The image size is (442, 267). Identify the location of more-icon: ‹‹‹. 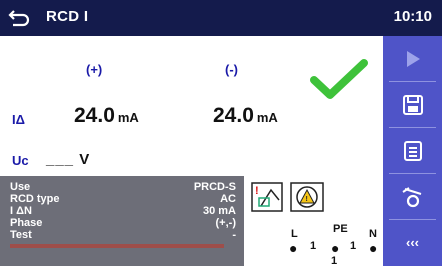
(412, 242).